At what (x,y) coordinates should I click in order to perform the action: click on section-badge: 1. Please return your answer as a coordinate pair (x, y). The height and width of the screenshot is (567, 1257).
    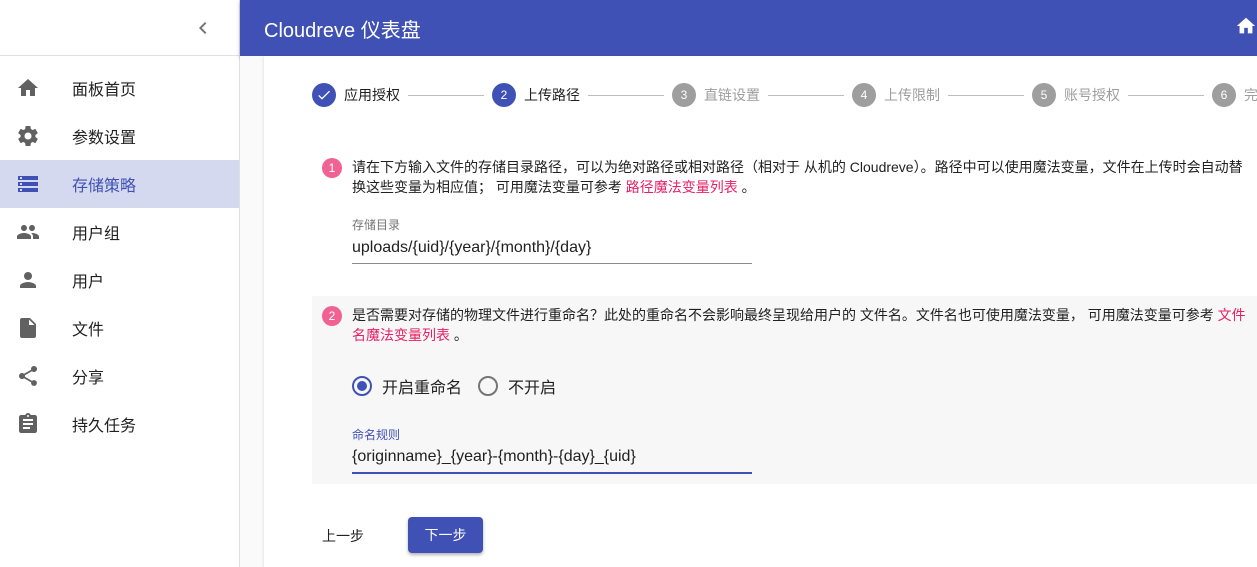
    Looking at the image, I should click on (332, 168).